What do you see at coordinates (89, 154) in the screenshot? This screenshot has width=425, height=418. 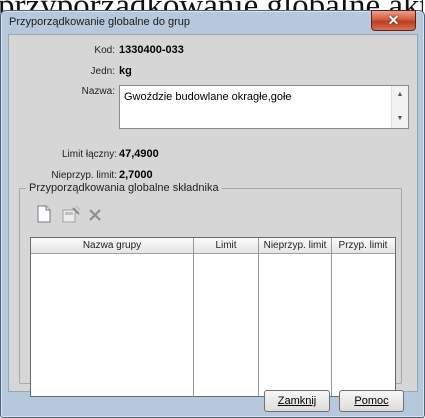 I see `limit-label: Limit łączny:` at bounding box center [89, 154].